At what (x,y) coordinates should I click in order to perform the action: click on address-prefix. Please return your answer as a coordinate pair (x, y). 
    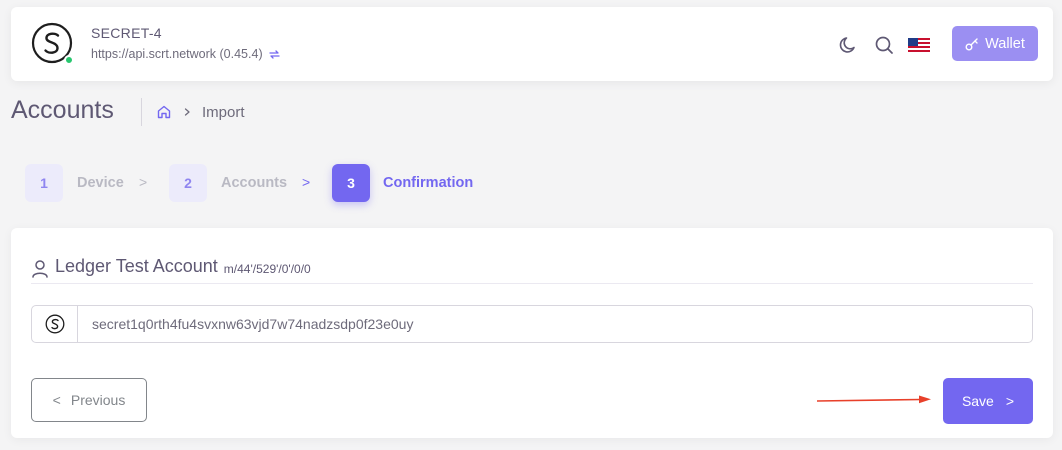
    Looking at the image, I should click on (55, 324).